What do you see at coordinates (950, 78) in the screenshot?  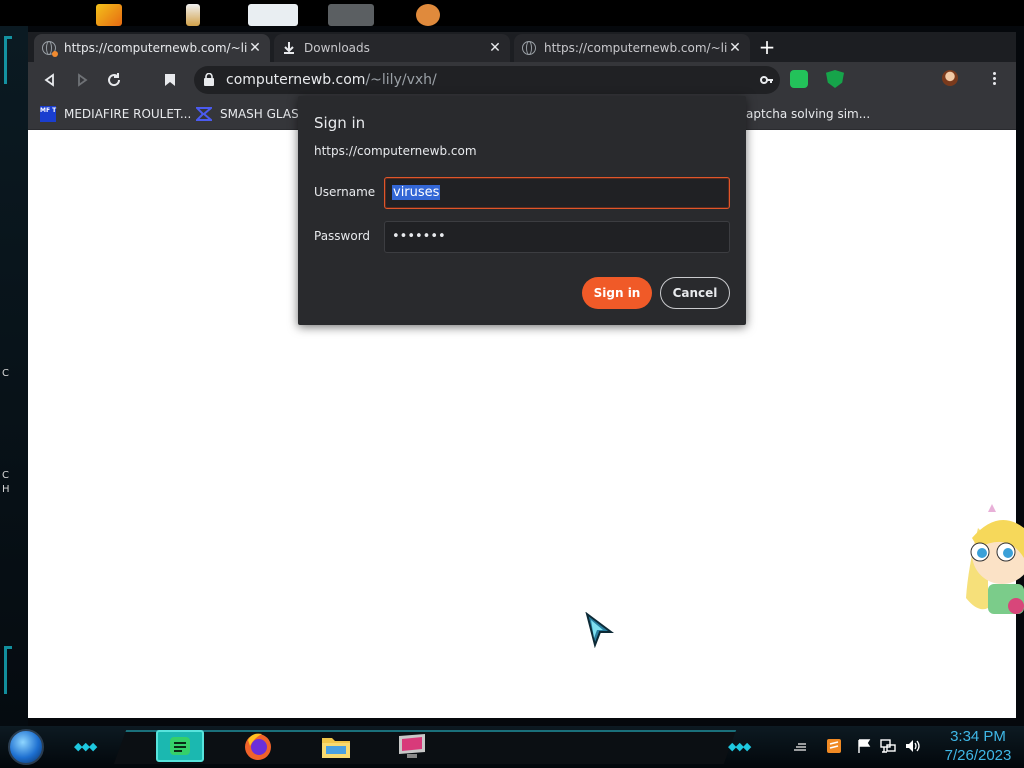 I see `avatar` at bounding box center [950, 78].